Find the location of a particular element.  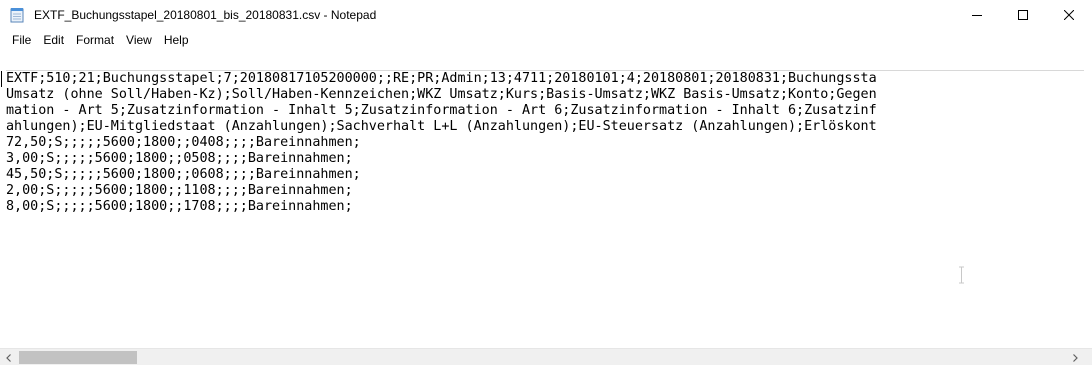

menu-edit: Edit is located at coordinates (53, 40).